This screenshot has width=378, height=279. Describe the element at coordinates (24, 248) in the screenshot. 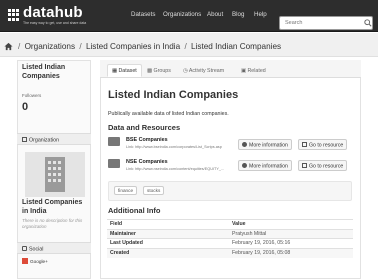

I see `share-icon` at that location.